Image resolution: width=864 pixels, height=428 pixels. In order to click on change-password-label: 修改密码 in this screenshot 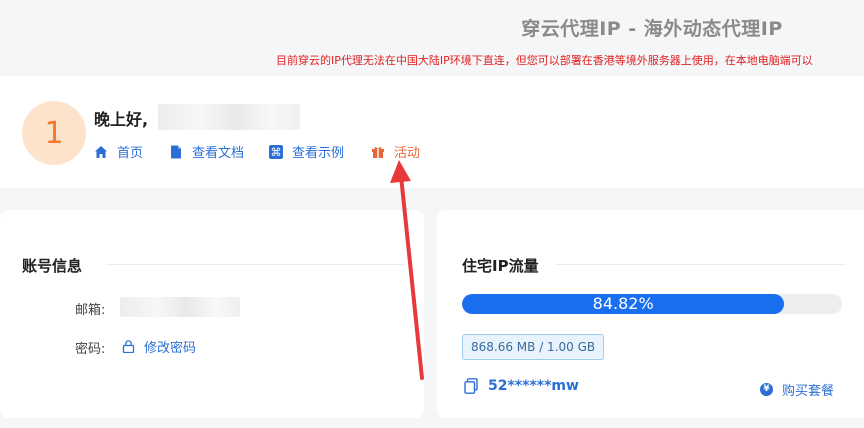, I will do `click(170, 348)`.